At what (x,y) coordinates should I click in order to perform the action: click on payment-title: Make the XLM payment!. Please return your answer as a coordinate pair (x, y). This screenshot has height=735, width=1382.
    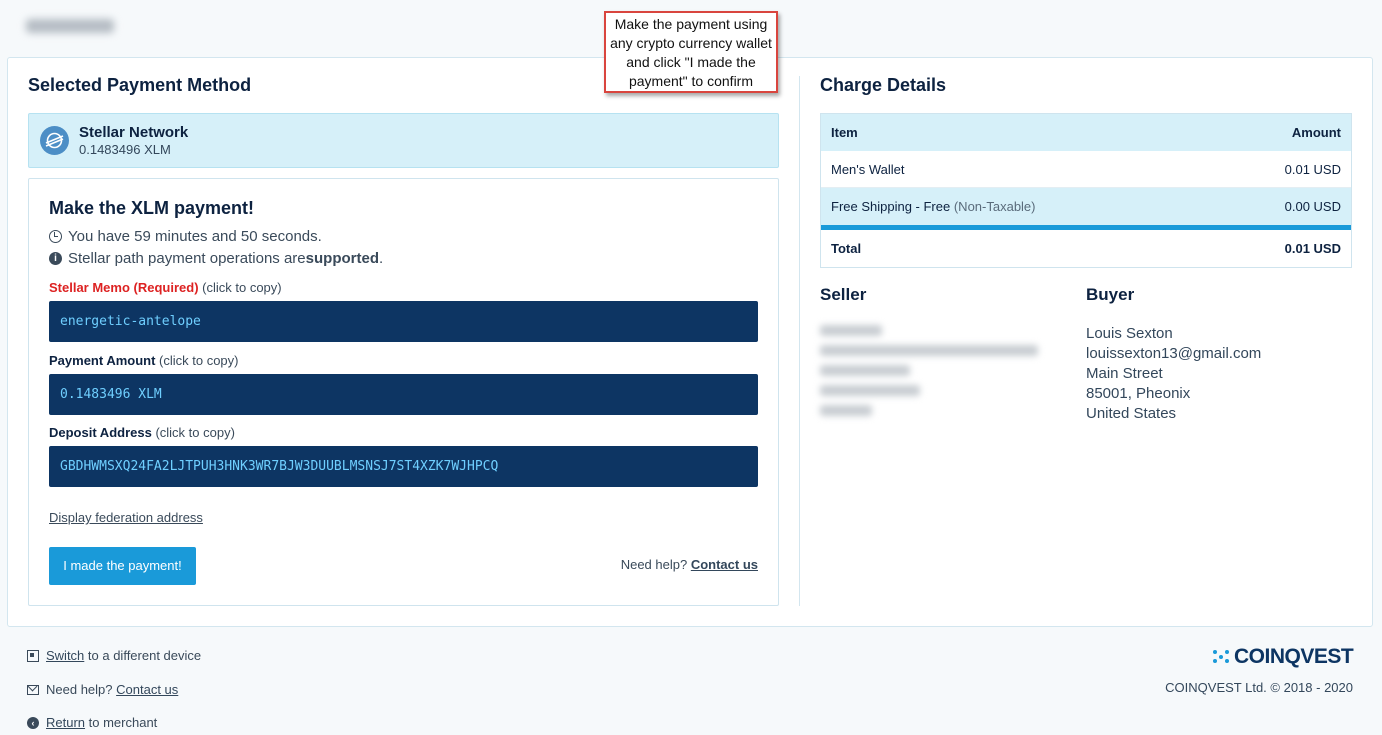
    Looking at the image, I should click on (152, 208).